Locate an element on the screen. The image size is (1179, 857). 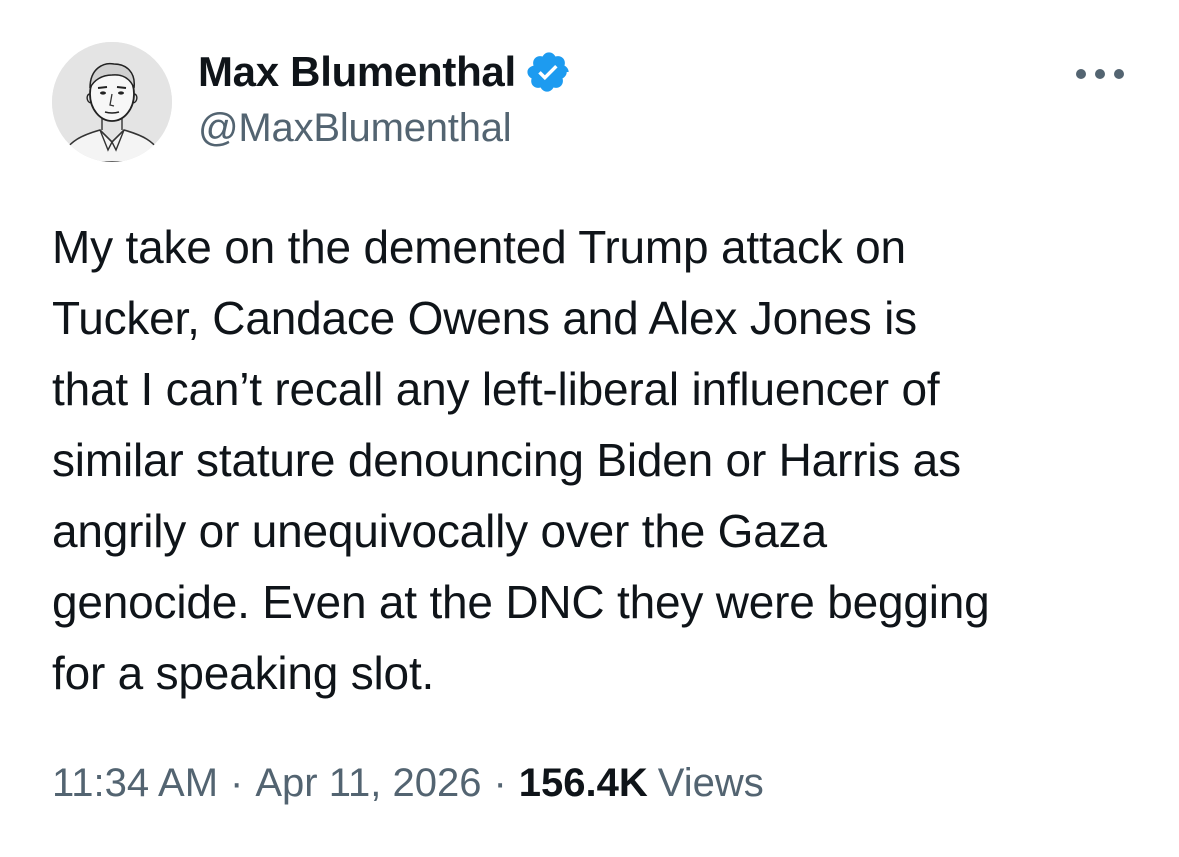
tweet-metadata: 11:34 AM · Apr 11, 2026 · 156.4K Views is located at coordinates (408, 783).